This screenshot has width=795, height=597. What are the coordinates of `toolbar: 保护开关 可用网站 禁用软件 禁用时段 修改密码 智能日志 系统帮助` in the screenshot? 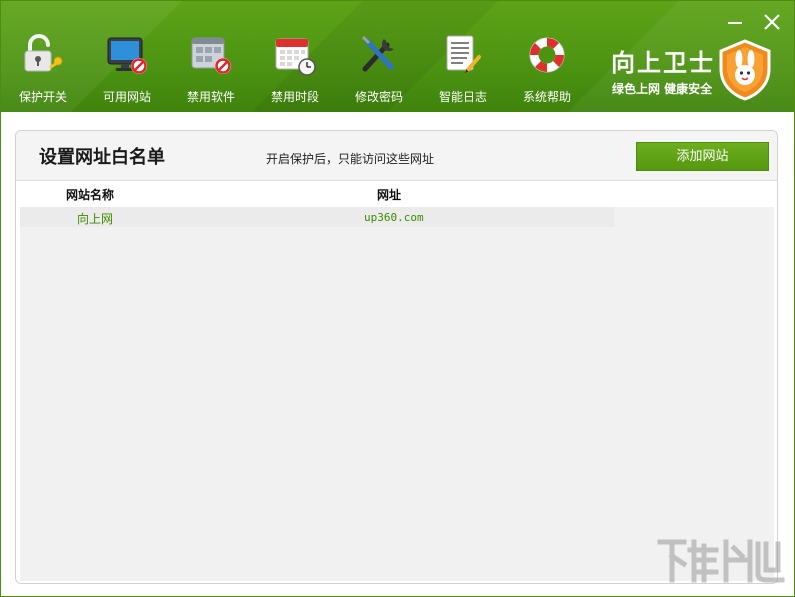 It's located at (295, 69).